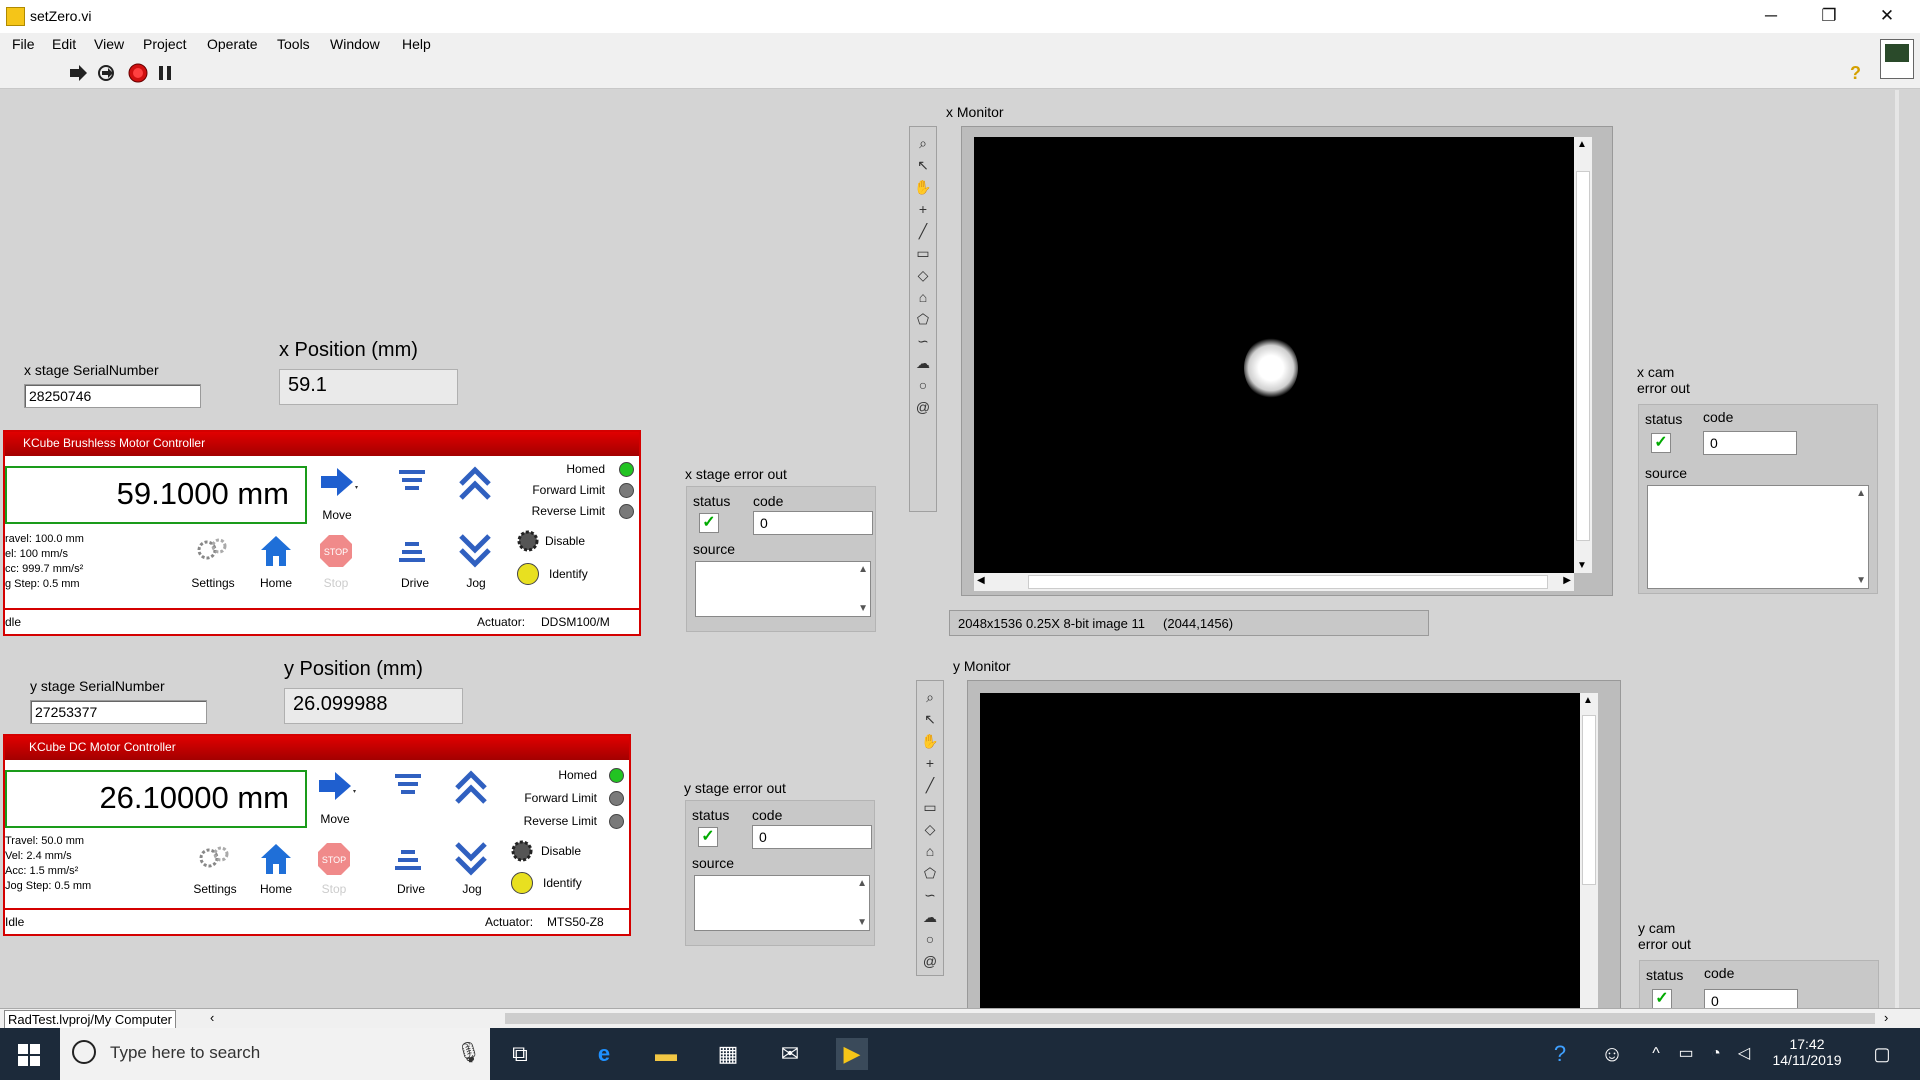 Image resolution: width=1920 pixels, height=1080 pixels. Describe the element at coordinates (471, 787) in the screenshot. I see `y-jog-up-icon` at that location.